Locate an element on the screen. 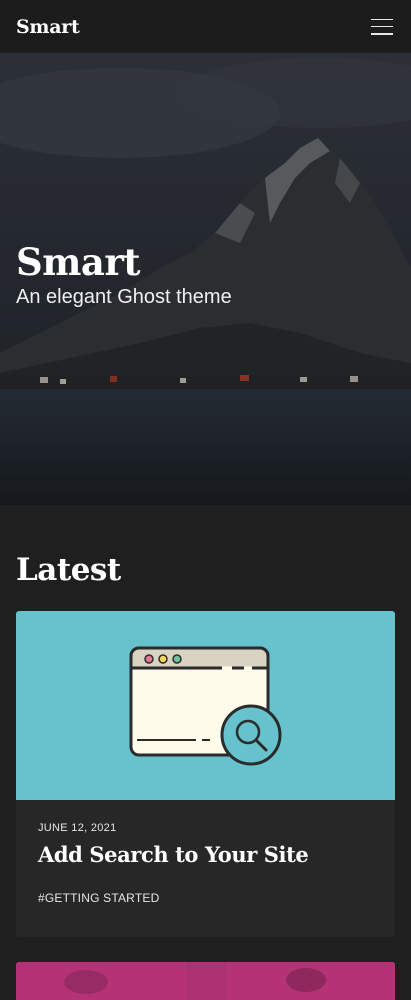 This screenshot has width=411, height=1000. site-logo-link: Smart is located at coordinates (48, 27).